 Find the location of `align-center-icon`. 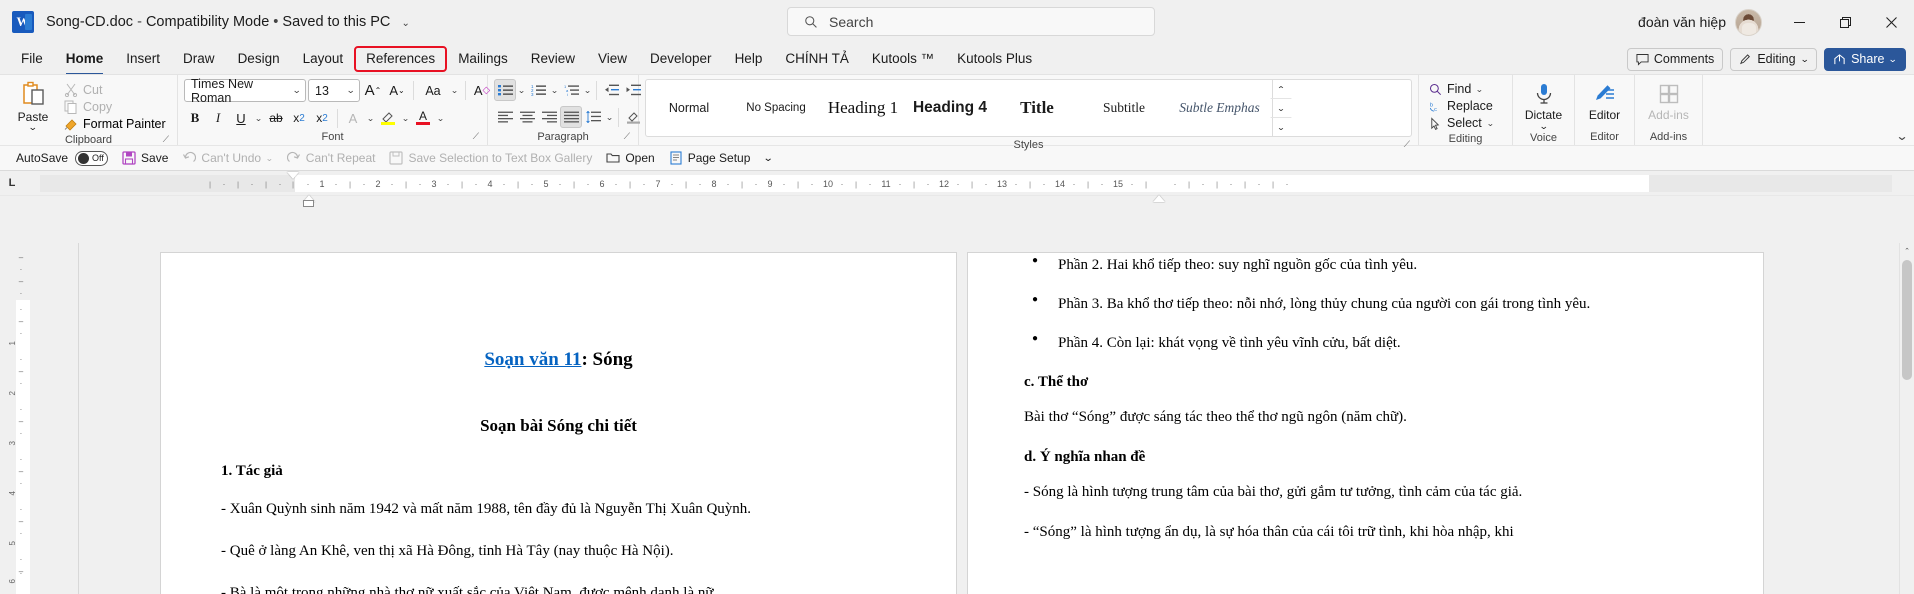

align-center-icon is located at coordinates (527, 117).